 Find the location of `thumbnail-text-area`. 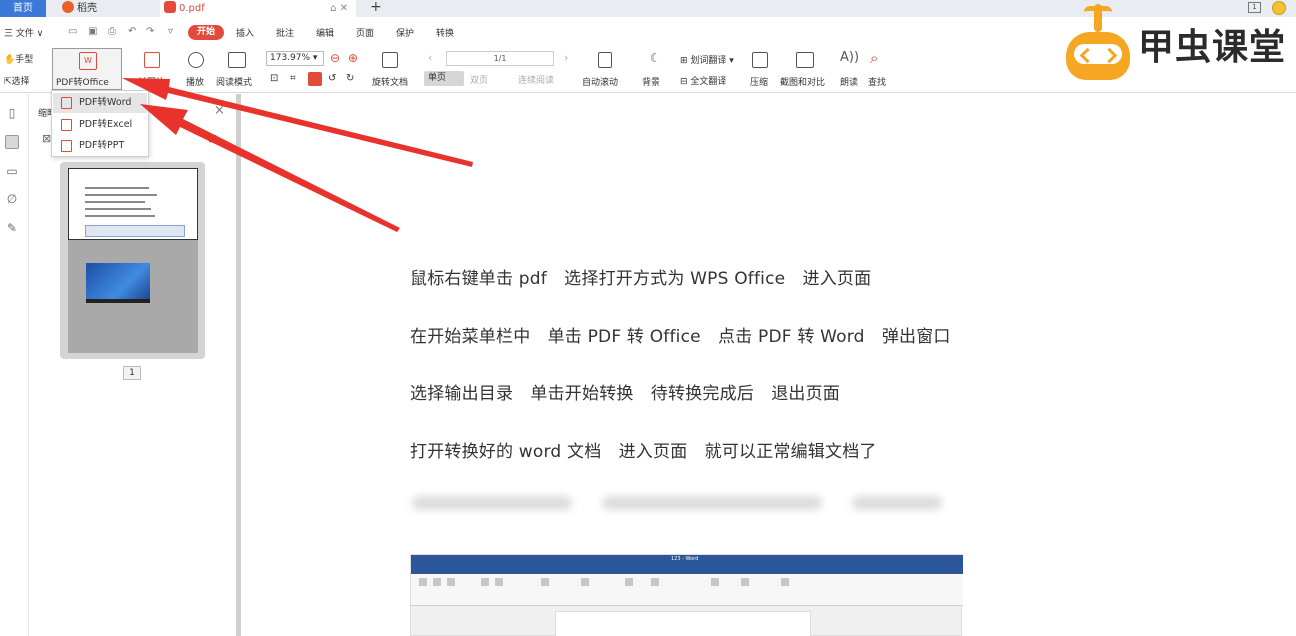

thumbnail-text-area is located at coordinates (133, 204).